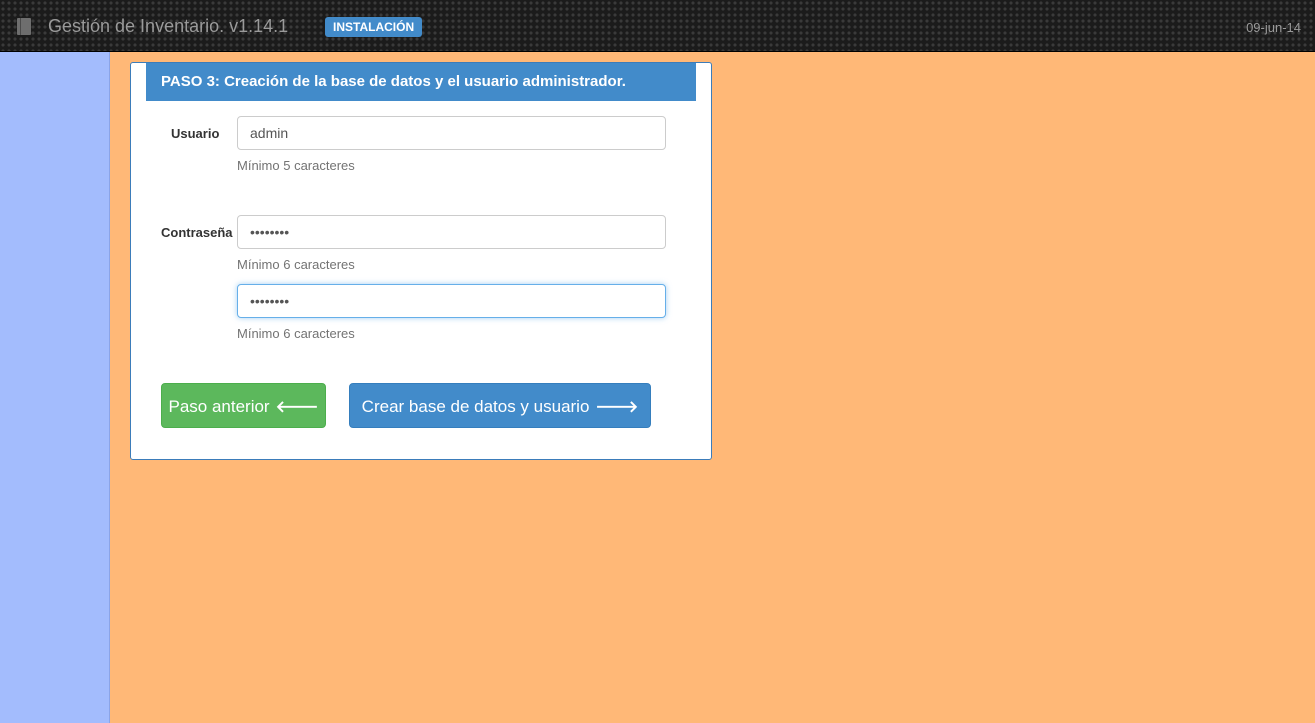 This screenshot has width=1315, height=723. What do you see at coordinates (219, 406) in the screenshot?
I see `previous-step-label: Paso anterior` at bounding box center [219, 406].